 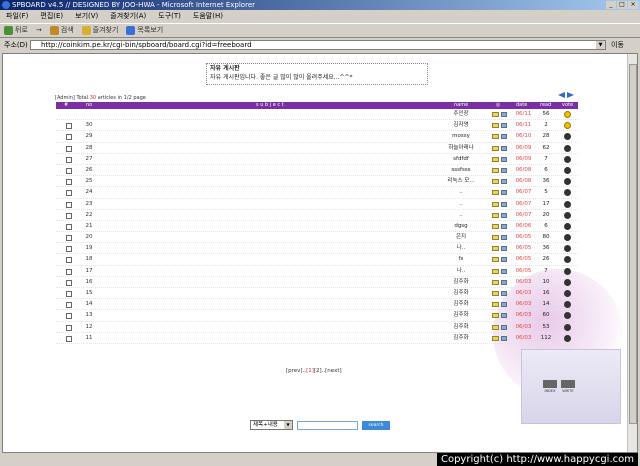 I want to click on row-author: 은지, so click(x=461, y=237).